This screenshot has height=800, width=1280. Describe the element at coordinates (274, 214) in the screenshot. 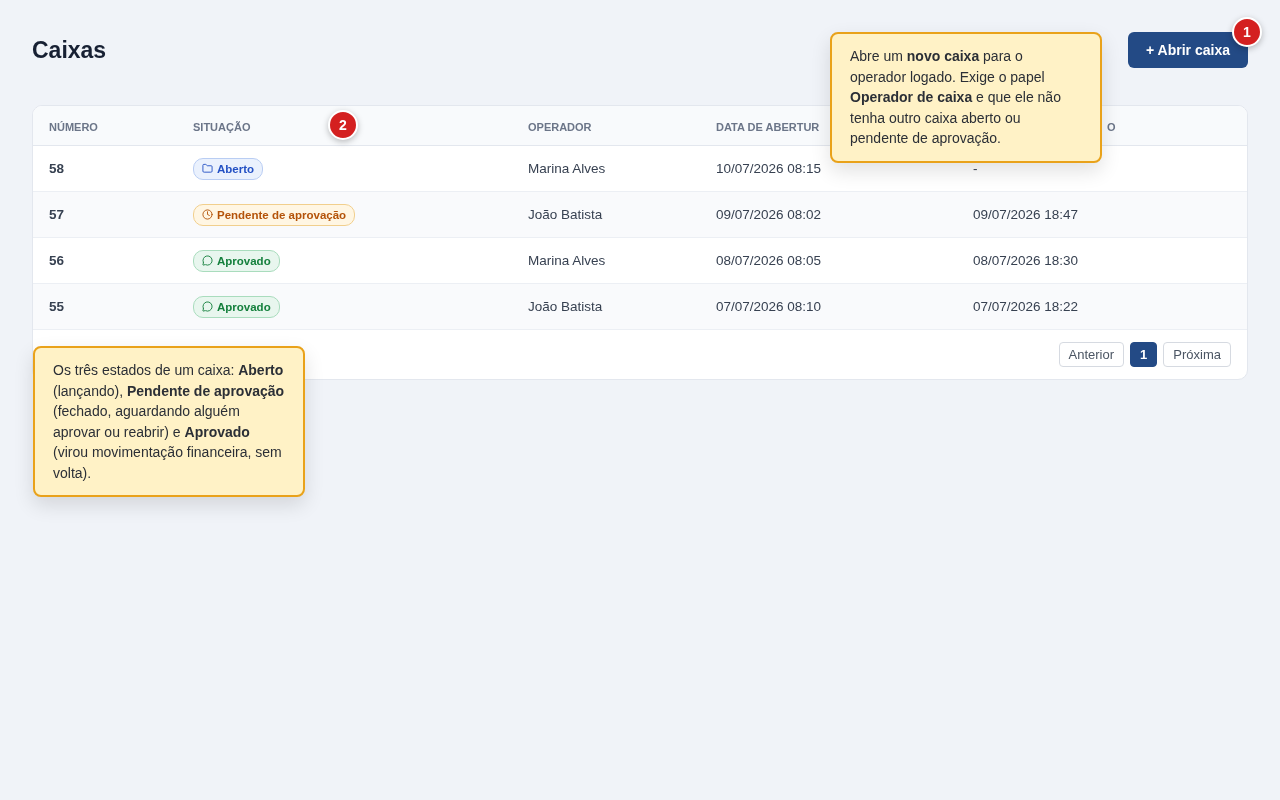

I see `status-badge: Pendente de aprovação` at that location.